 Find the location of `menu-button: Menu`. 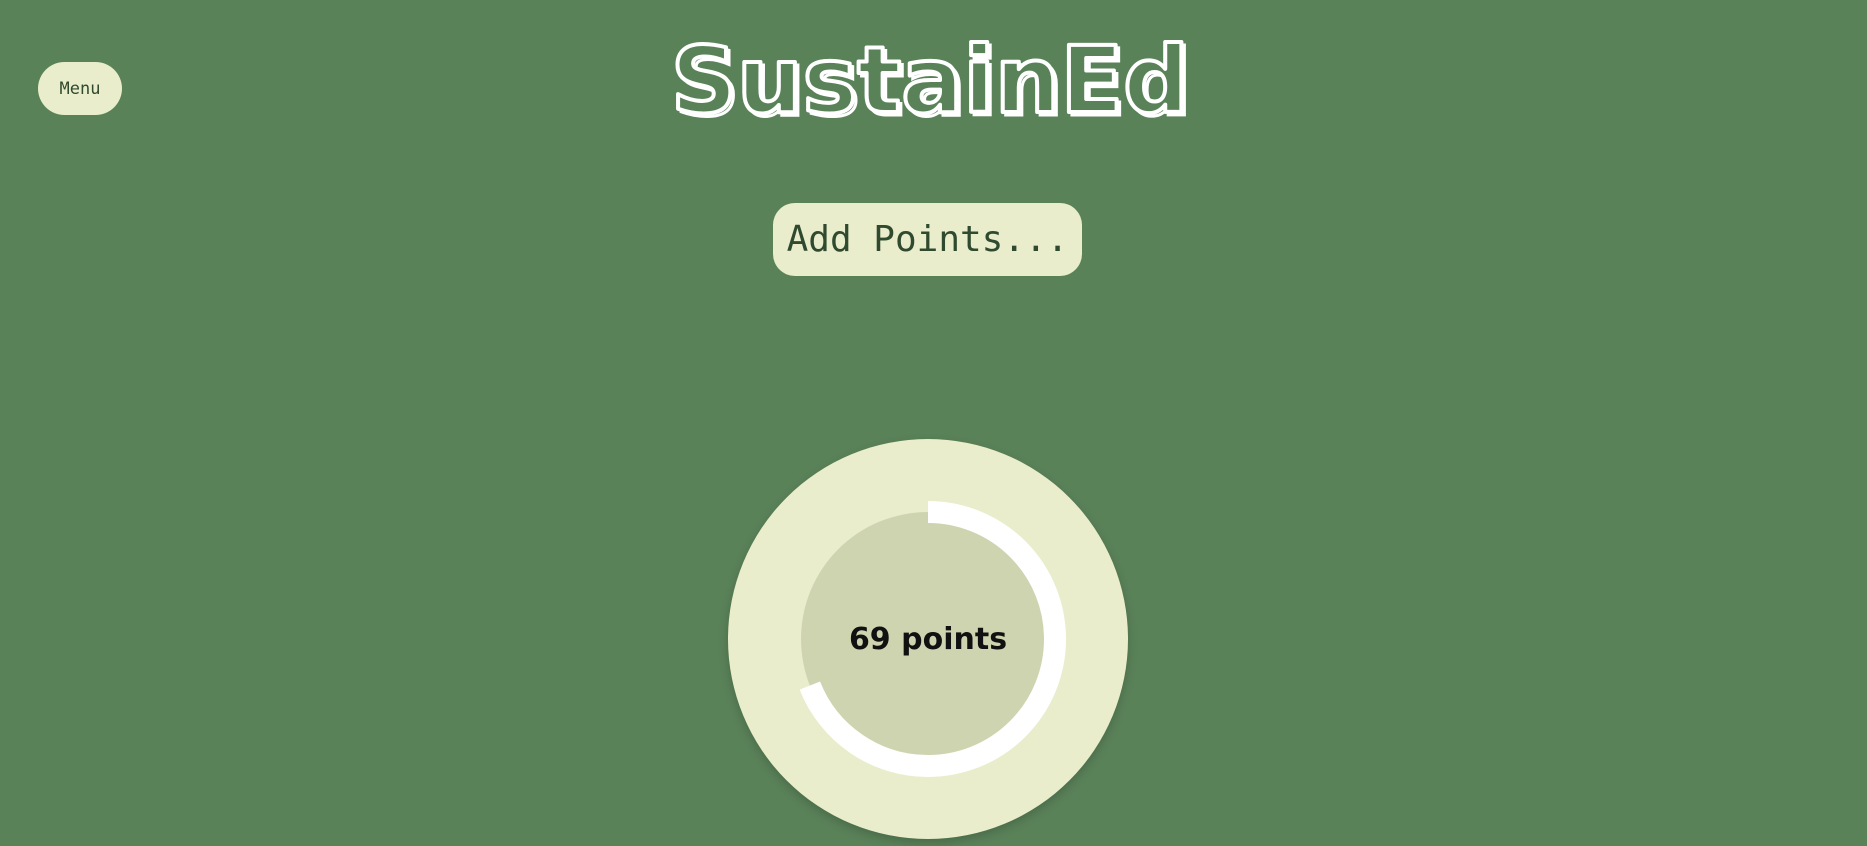

menu-button: Menu is located at coordinates (80, 88).